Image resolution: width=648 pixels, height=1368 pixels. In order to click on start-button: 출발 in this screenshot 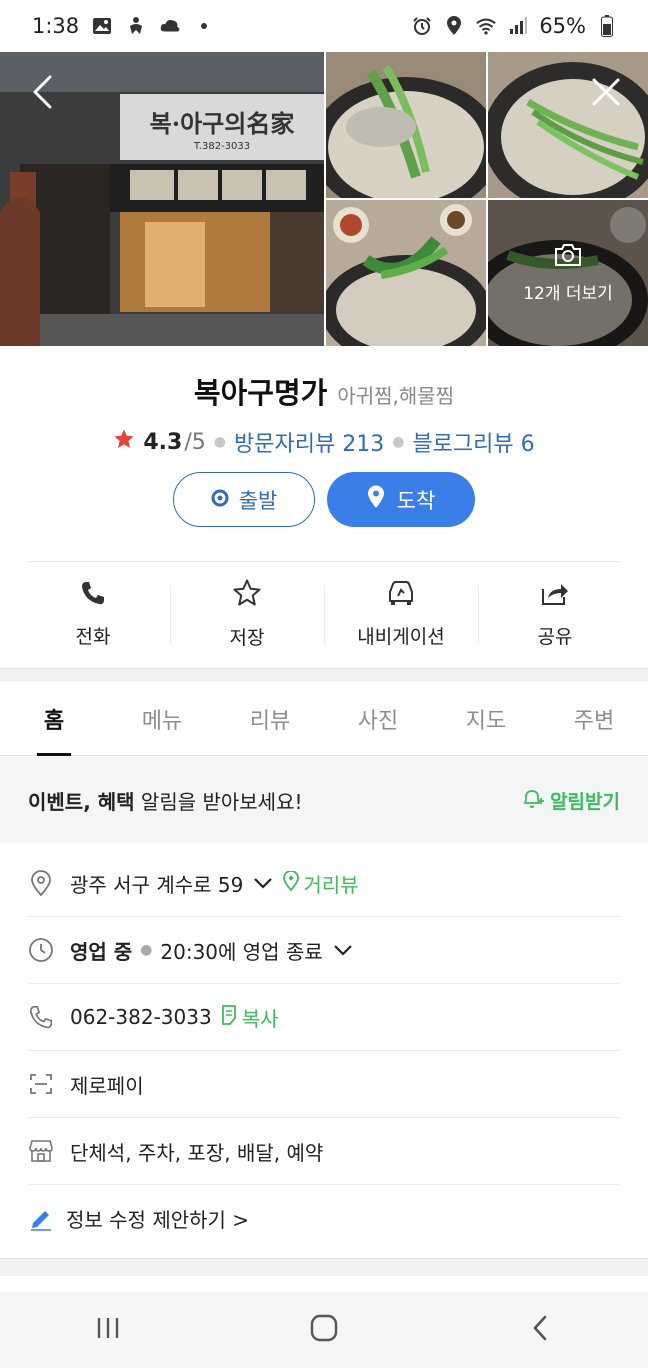, I will do `click(244, 499)`.